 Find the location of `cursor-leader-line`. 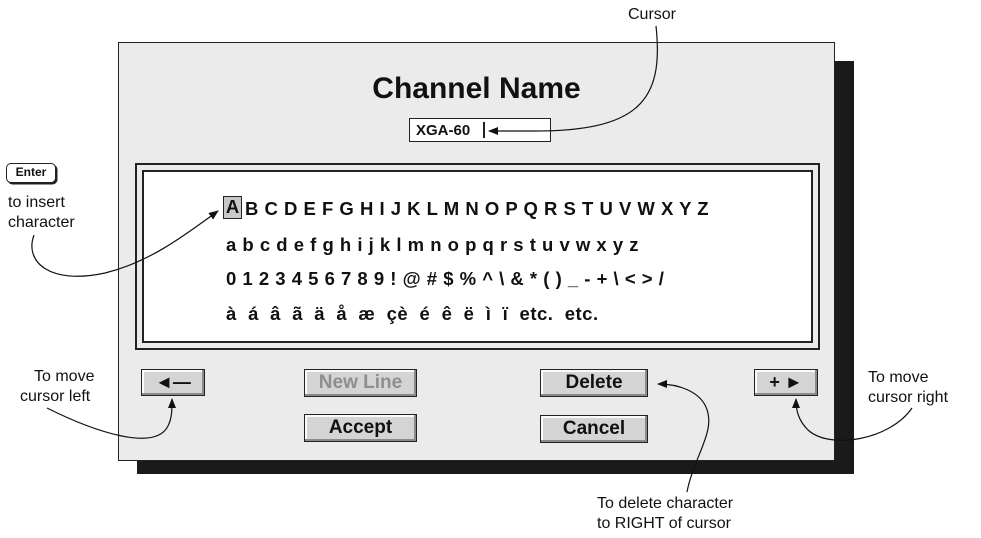

cursor-leader-line is located at coordinates (573, 80).